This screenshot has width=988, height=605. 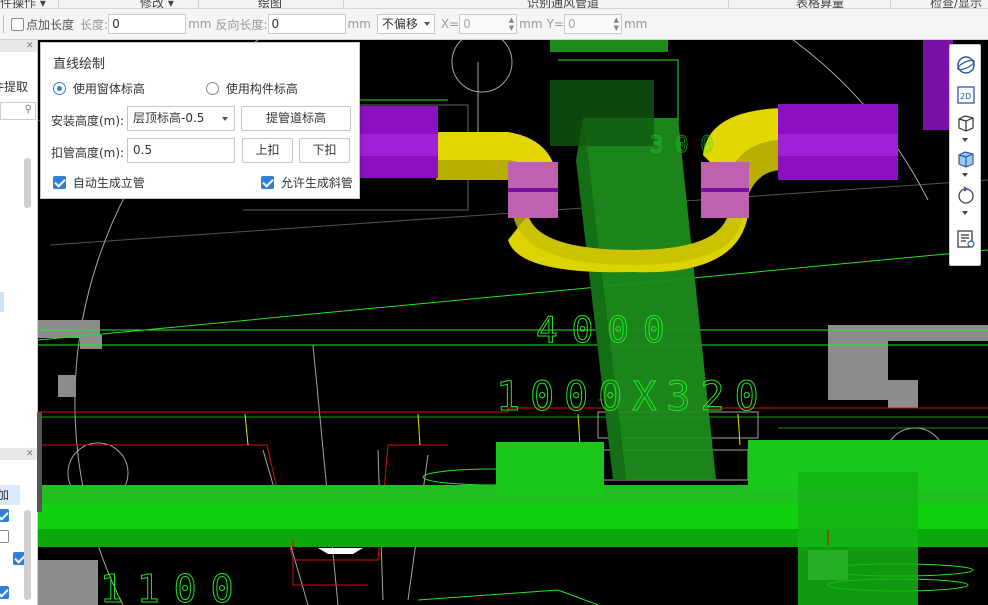 What do you see at coordinates (563, 4) in the screenshot?
I see `ribbon-group-recognize-duct: 识别通风管道` at bounding box center [563, 4].